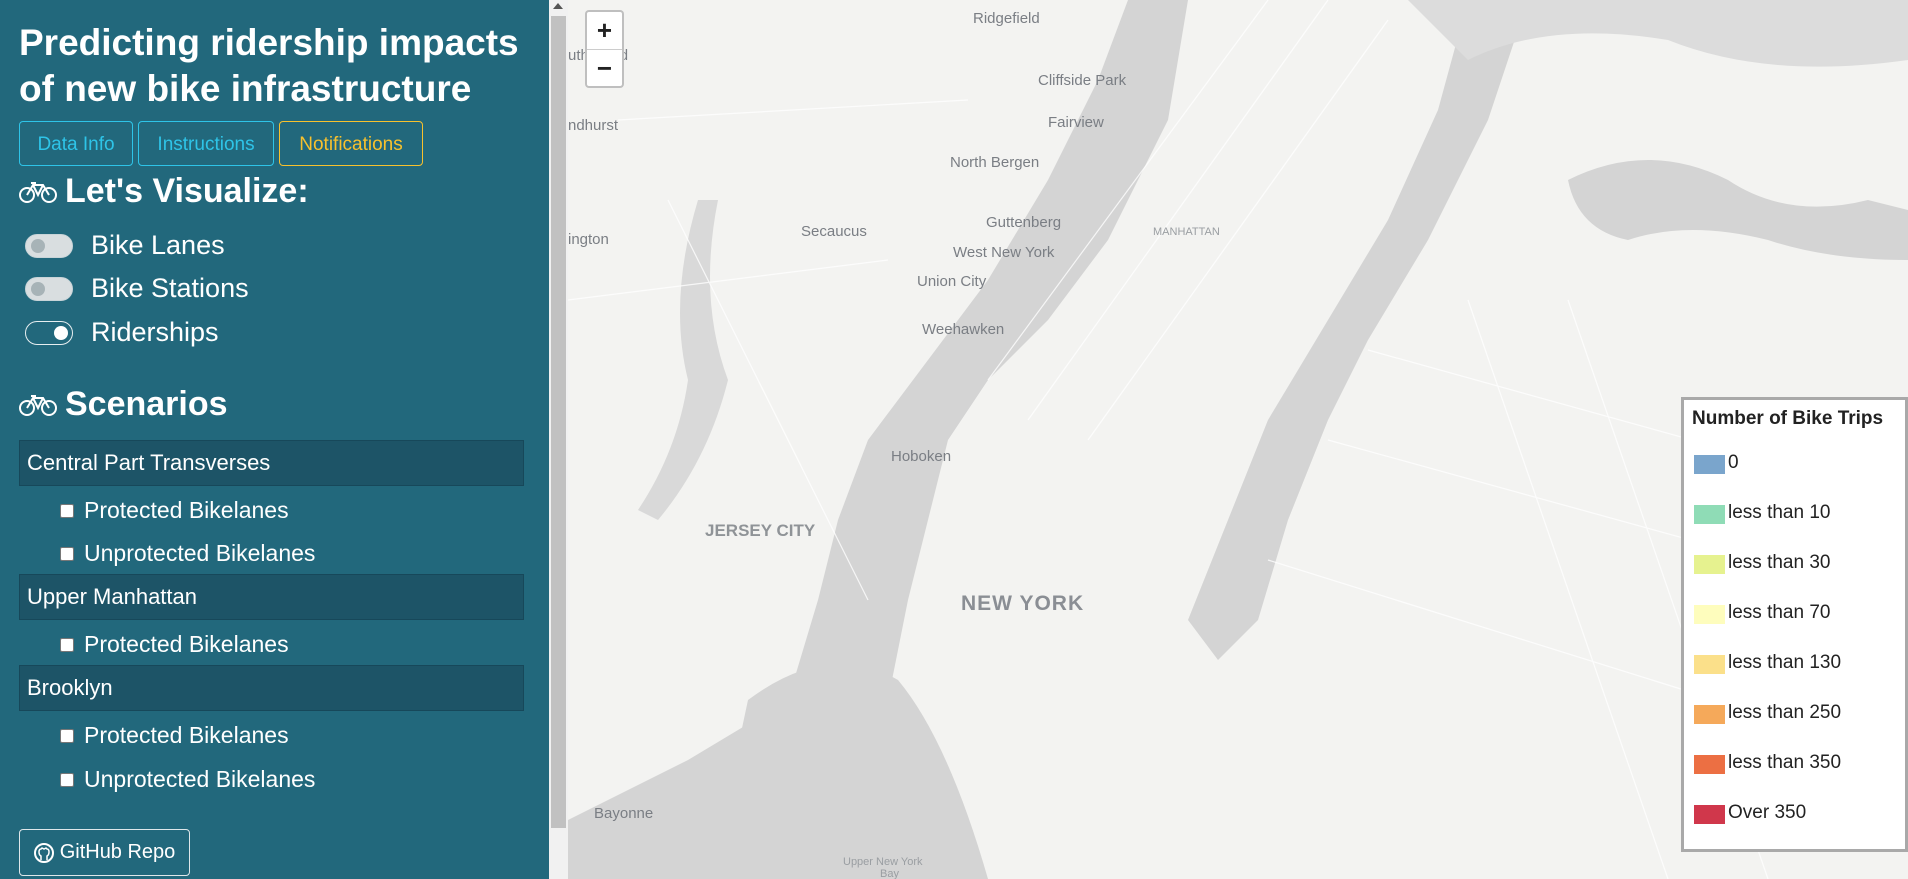  What do you see at coordinates (604, 68) in the screenshot?
I see `zoom-out-button: −` at bounding box center [604, 68].